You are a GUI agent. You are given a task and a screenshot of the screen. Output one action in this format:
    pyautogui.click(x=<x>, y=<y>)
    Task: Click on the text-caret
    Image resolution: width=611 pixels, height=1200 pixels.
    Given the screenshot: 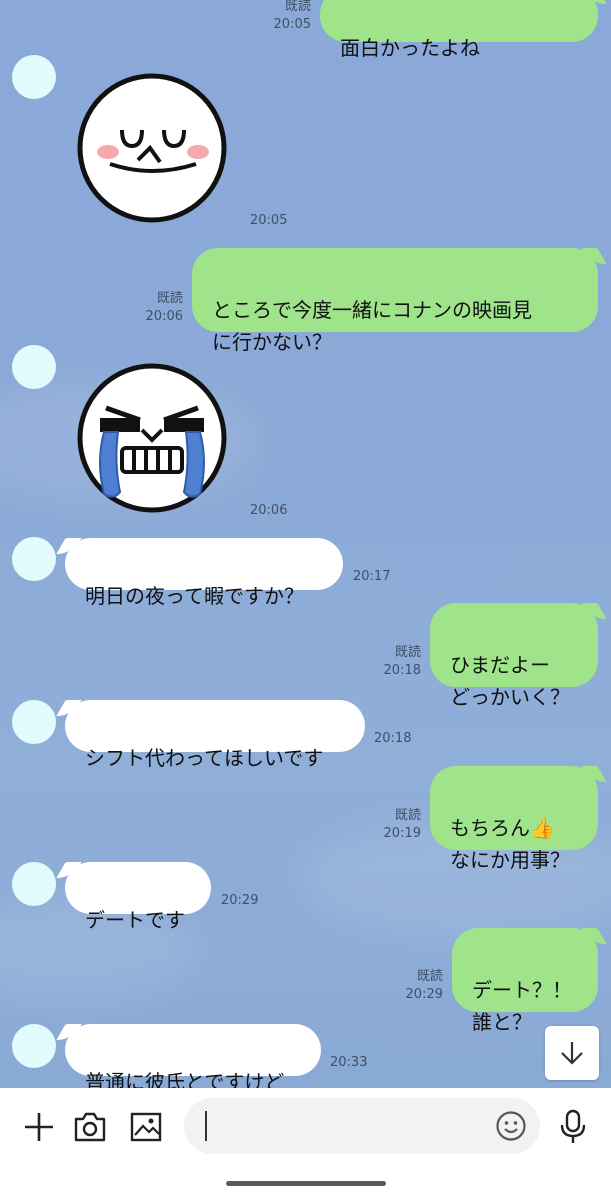 What is the action you would take?
    pyautogui.click(x=206, y=1126)
    